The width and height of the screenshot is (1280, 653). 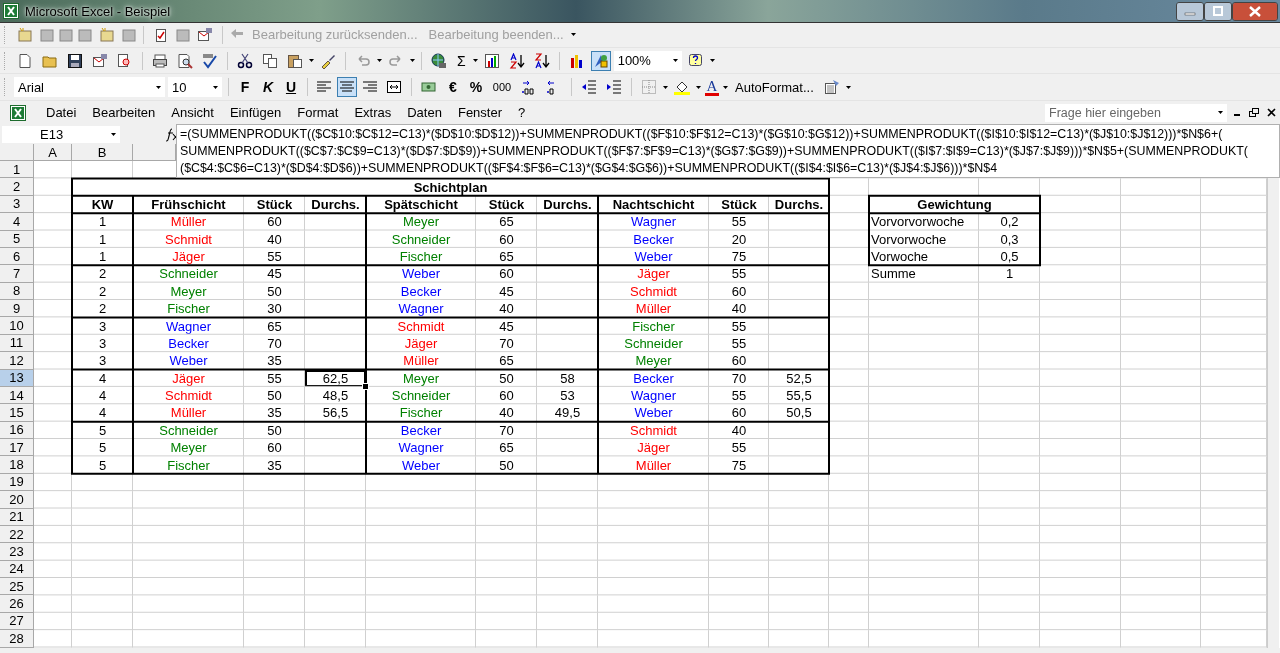 I want to click on menu-item: Ansicht, so click(x=192, y=112).